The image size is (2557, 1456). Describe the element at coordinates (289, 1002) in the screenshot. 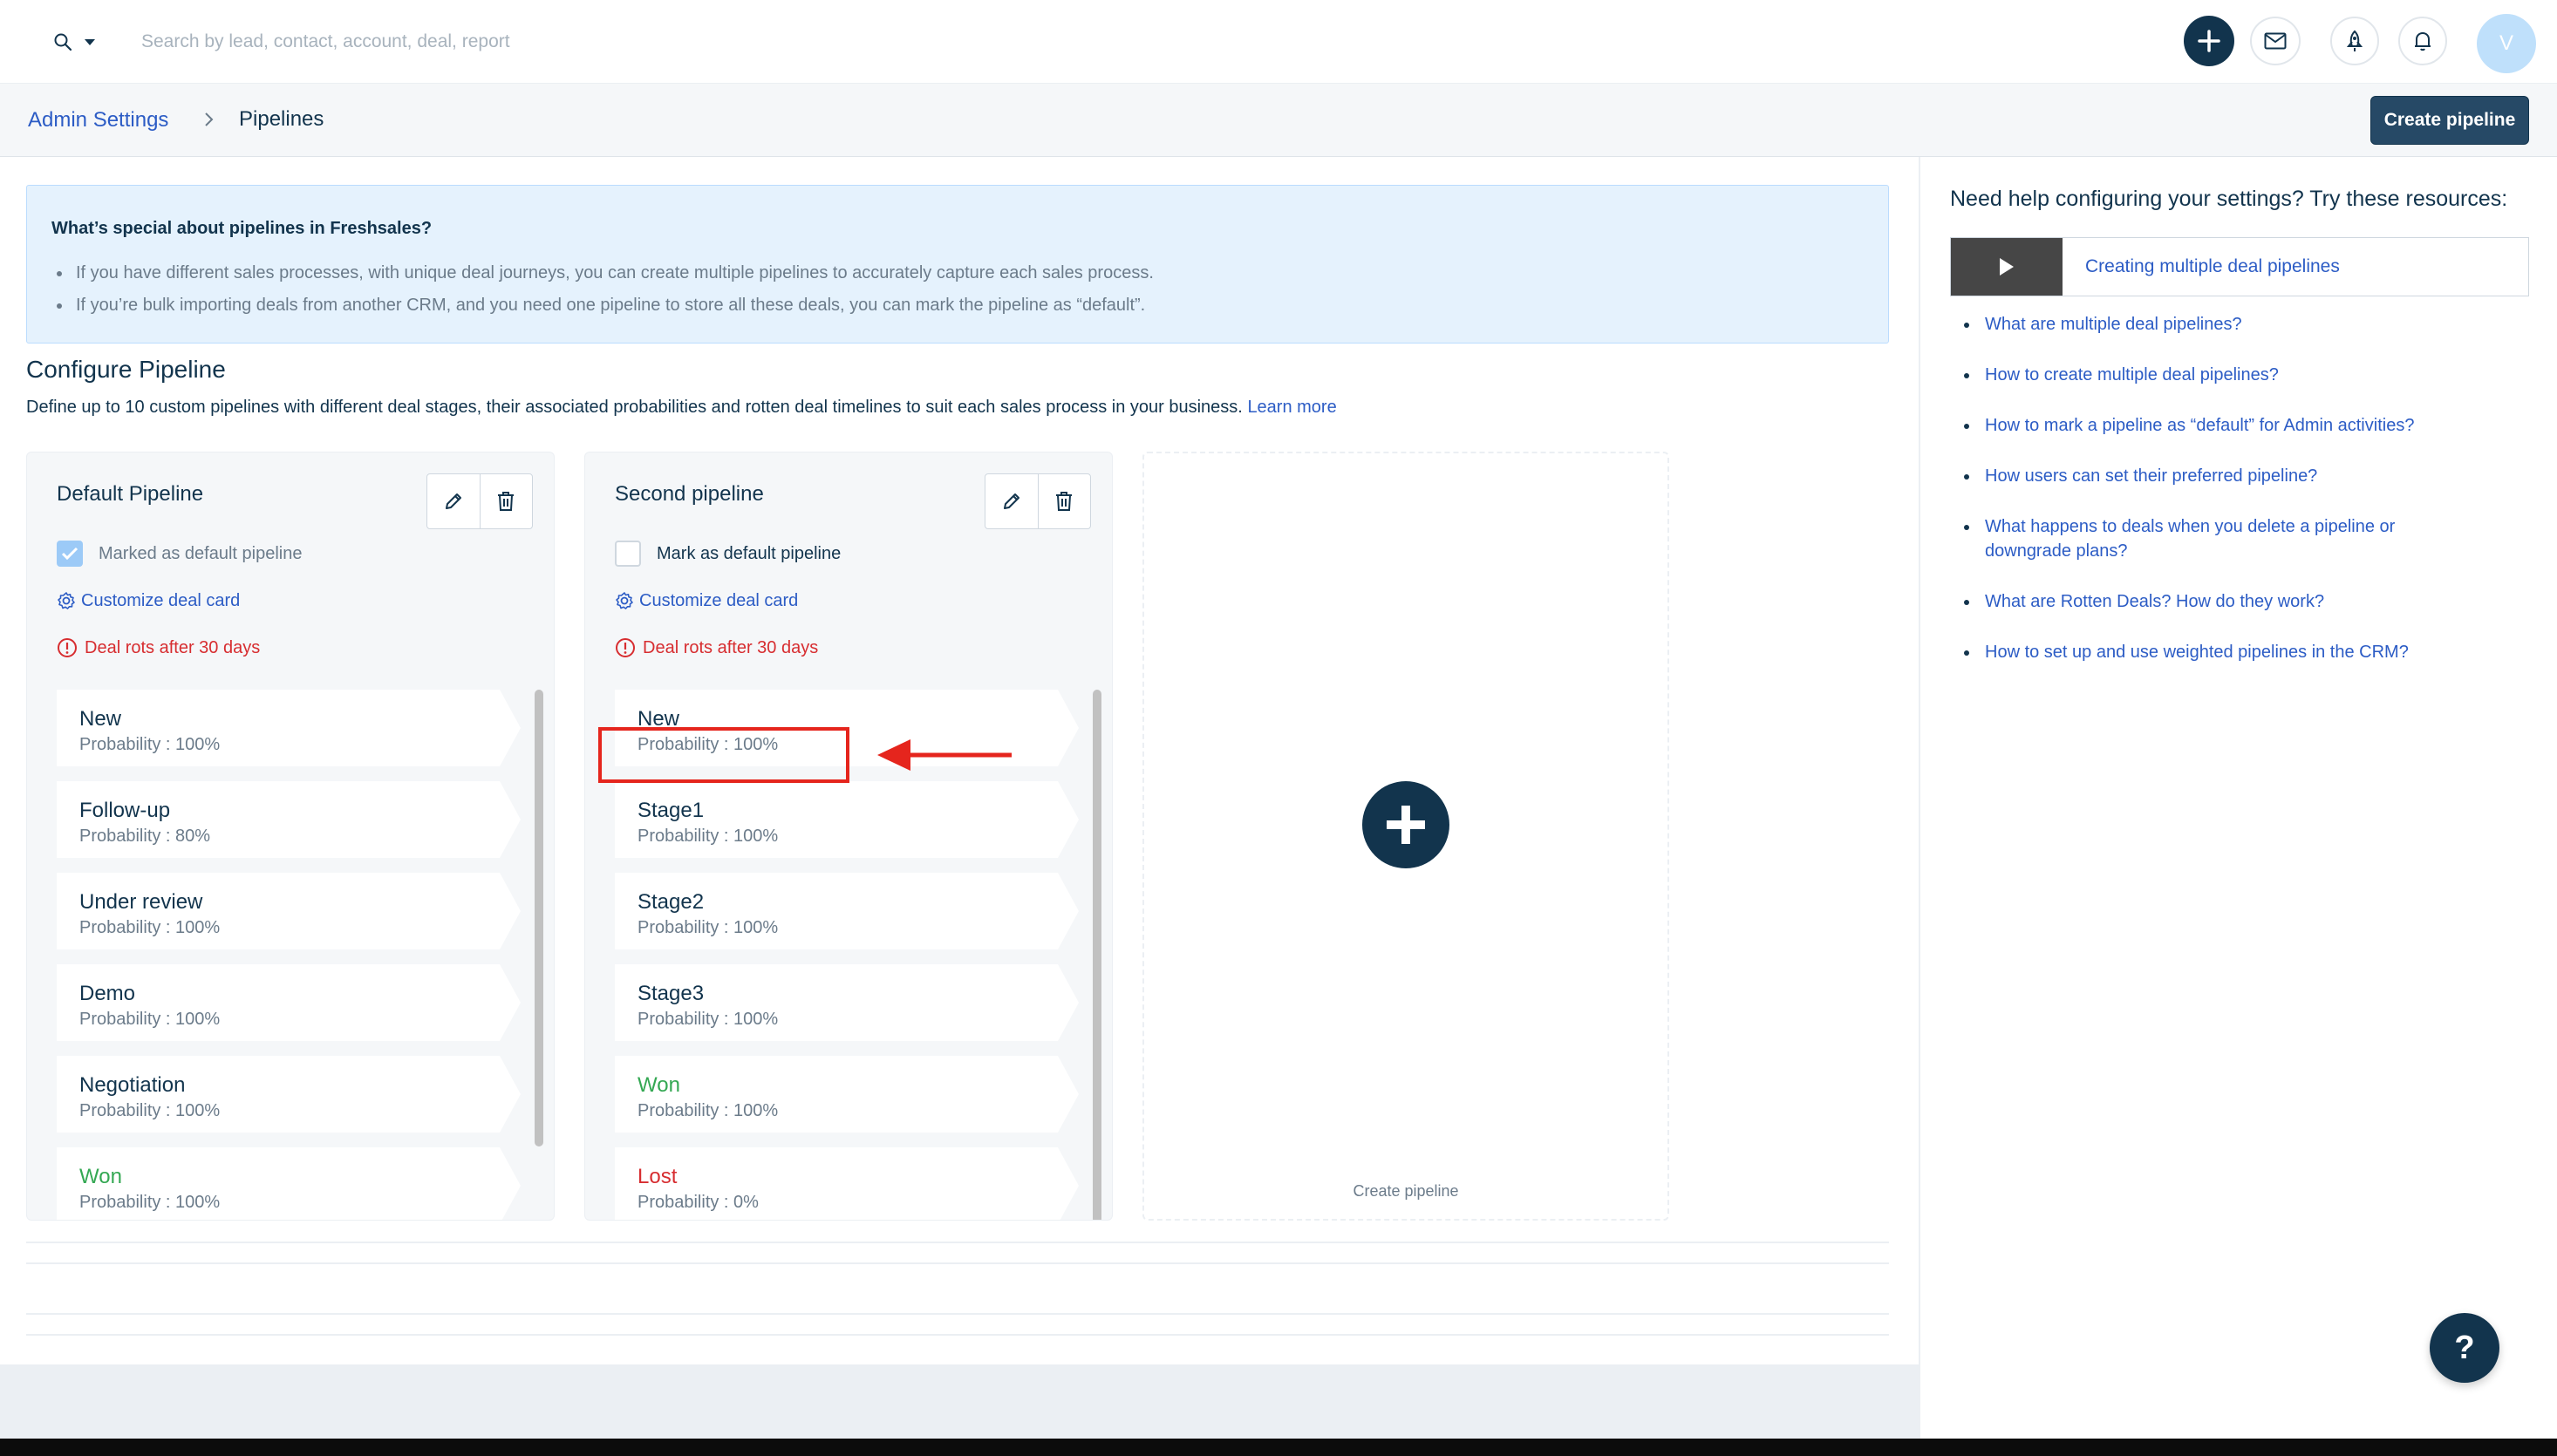

I see `pipeline-stage: Demo Probability : 100%` at that location.